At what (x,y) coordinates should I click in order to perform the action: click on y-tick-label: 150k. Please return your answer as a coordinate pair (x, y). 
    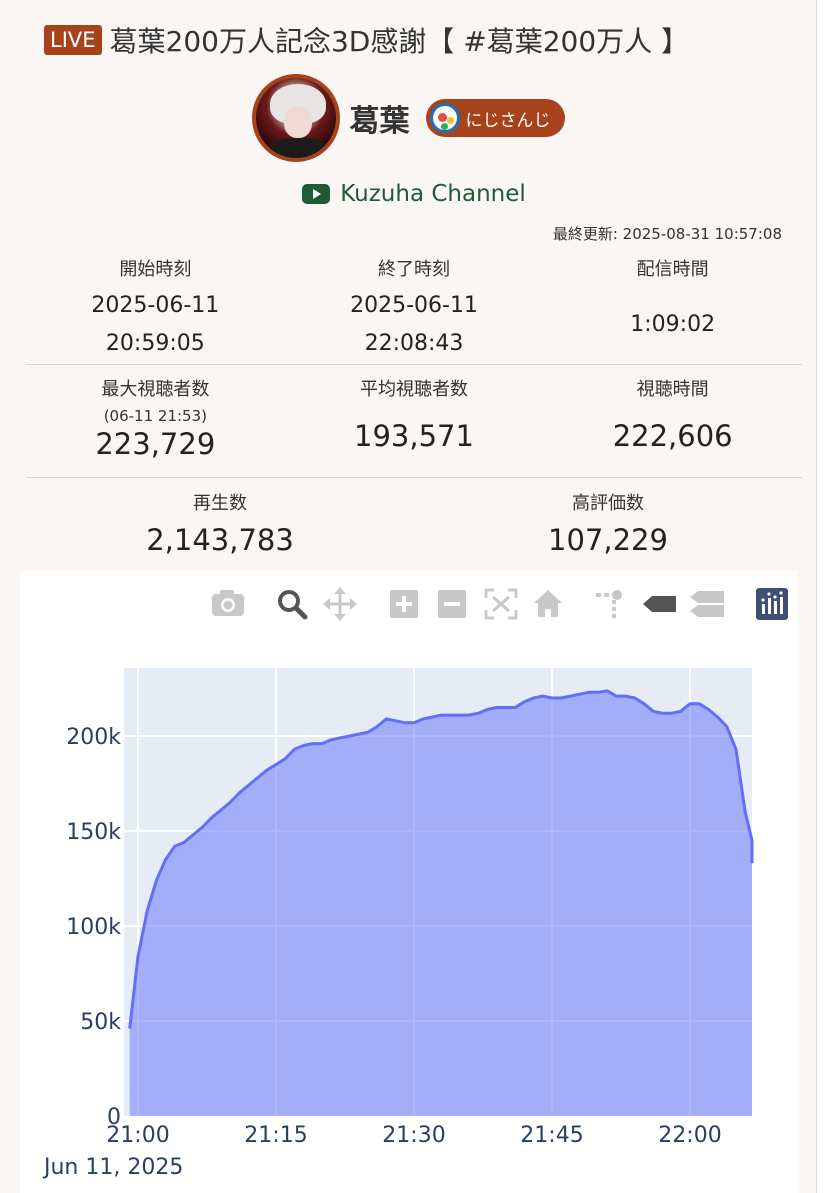
    Looking at the image, I should click on (93, 832).